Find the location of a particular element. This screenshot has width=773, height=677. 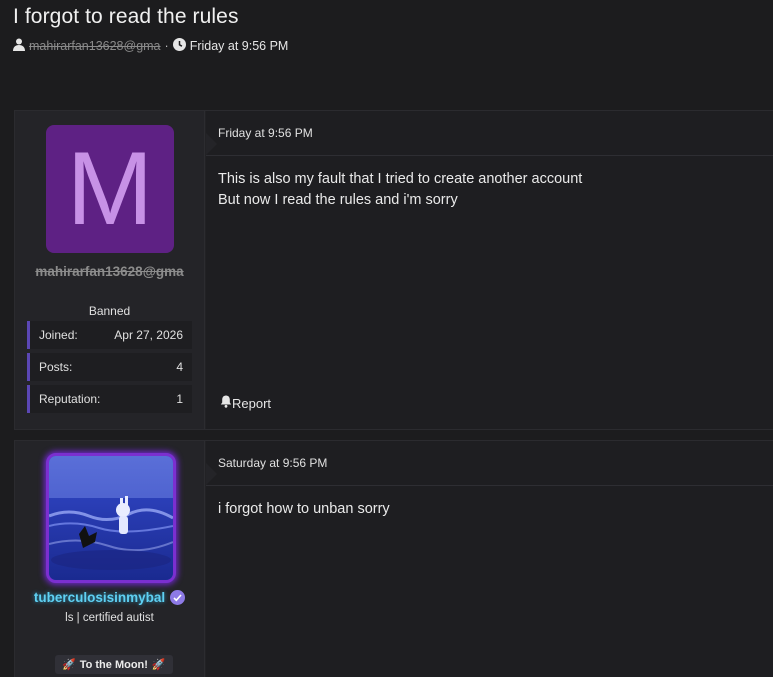

report-button: Report is located at coordinates (245, 403).